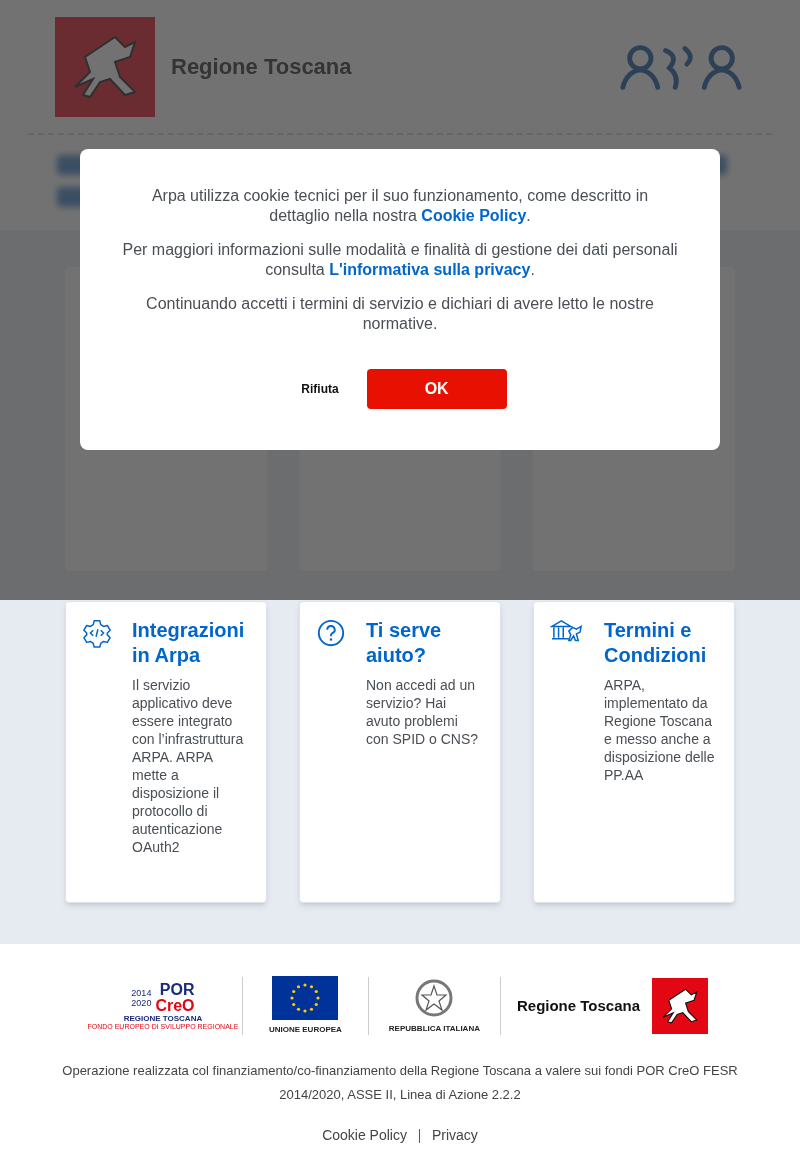 The width and height of the screenshot is (800, 1156). I want to click on pegasus-logo, so click(680, 1006).